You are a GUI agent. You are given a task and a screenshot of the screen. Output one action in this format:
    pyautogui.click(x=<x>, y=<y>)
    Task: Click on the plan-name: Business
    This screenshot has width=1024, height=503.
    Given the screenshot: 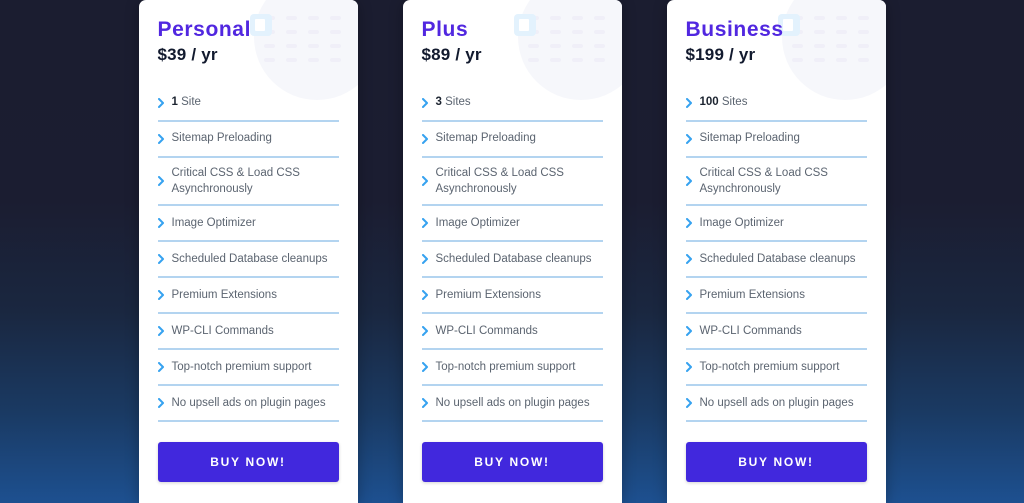 What is the action you would take?
    pyautogui.click(x=734, y=29)
    